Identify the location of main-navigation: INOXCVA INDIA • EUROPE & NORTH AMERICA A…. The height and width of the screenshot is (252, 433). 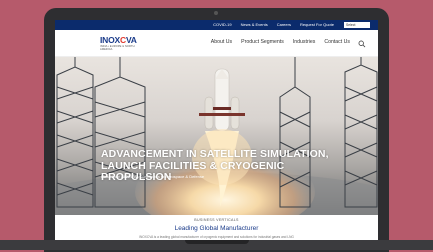
(216, 43).